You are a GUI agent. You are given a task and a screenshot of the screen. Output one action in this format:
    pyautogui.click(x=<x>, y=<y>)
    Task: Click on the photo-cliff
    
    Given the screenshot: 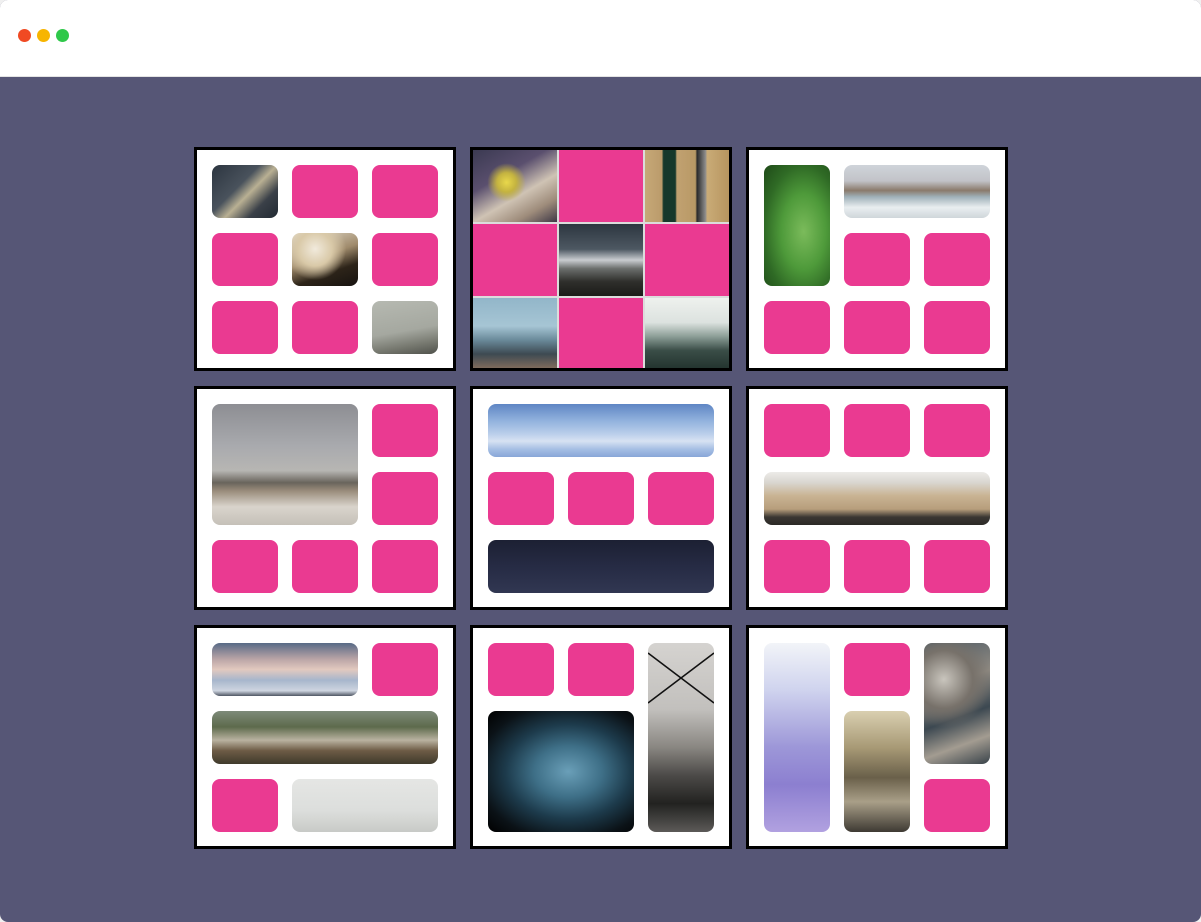 What is the action you would take?
    pyautogui.click(x=325, y=259)
    